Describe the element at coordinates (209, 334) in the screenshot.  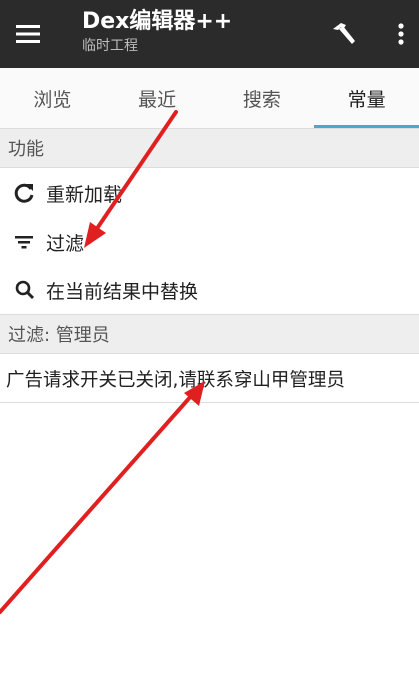
I see `filter-section-header: 过滤: 管理员` at that location.